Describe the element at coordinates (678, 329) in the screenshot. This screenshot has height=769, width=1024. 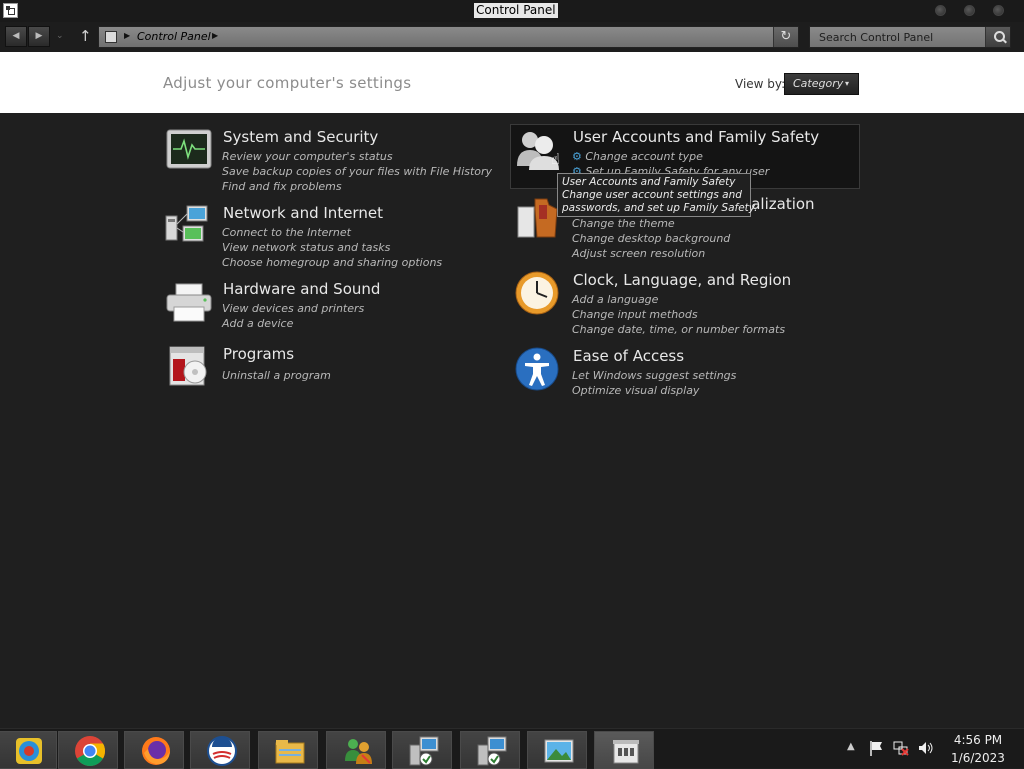
I see `link-date-time-formats: Change date, time, or number formats` at that location.